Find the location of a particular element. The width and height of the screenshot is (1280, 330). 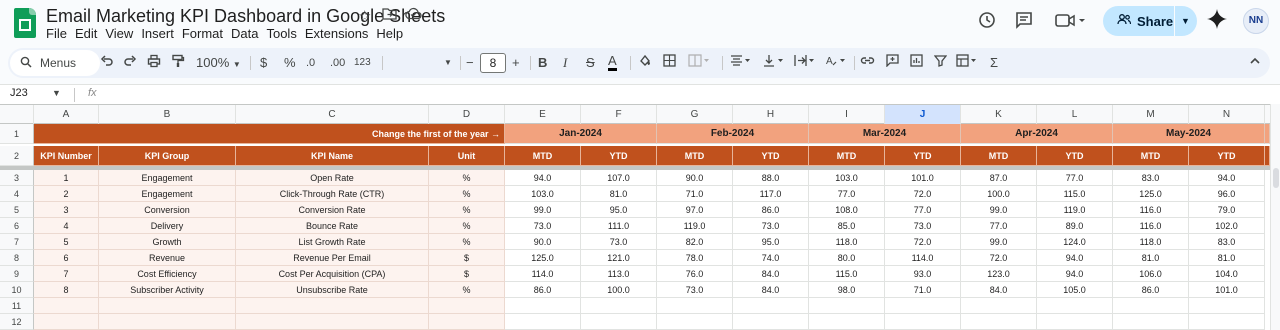

column-header-a: A is located at coordinates (66, 114).